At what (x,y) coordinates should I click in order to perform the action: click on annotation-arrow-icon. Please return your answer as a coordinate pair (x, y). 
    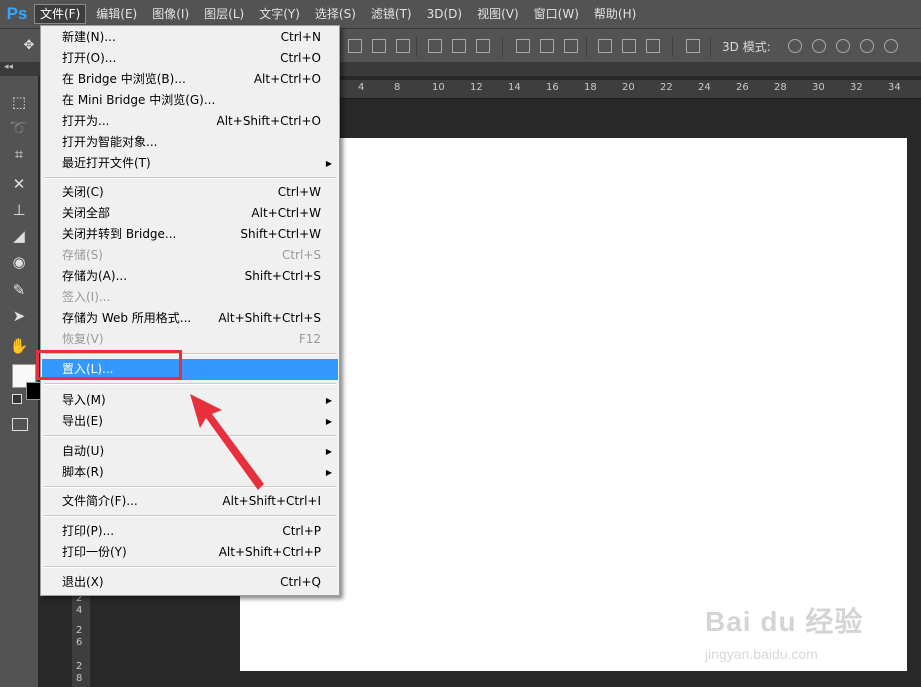
    Looking at the image, I should click on (227, 442).